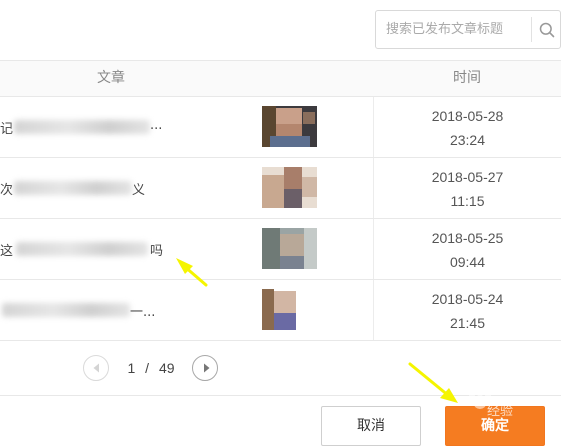 The height and width of the screenshot is (448, 561). Describe the element at coordinates (7, 129) in the screenshot. I see `article-title-start: 记` at that location.